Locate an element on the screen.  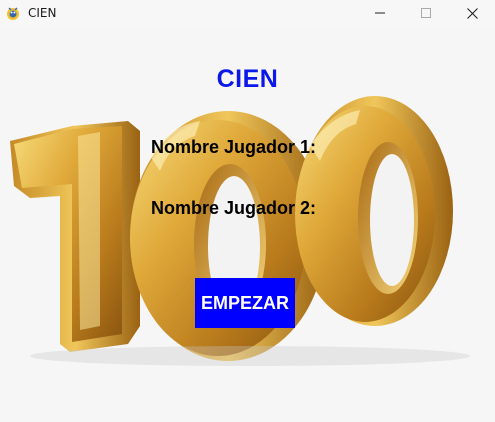
maximize-button is located at coordinates (426, 13).